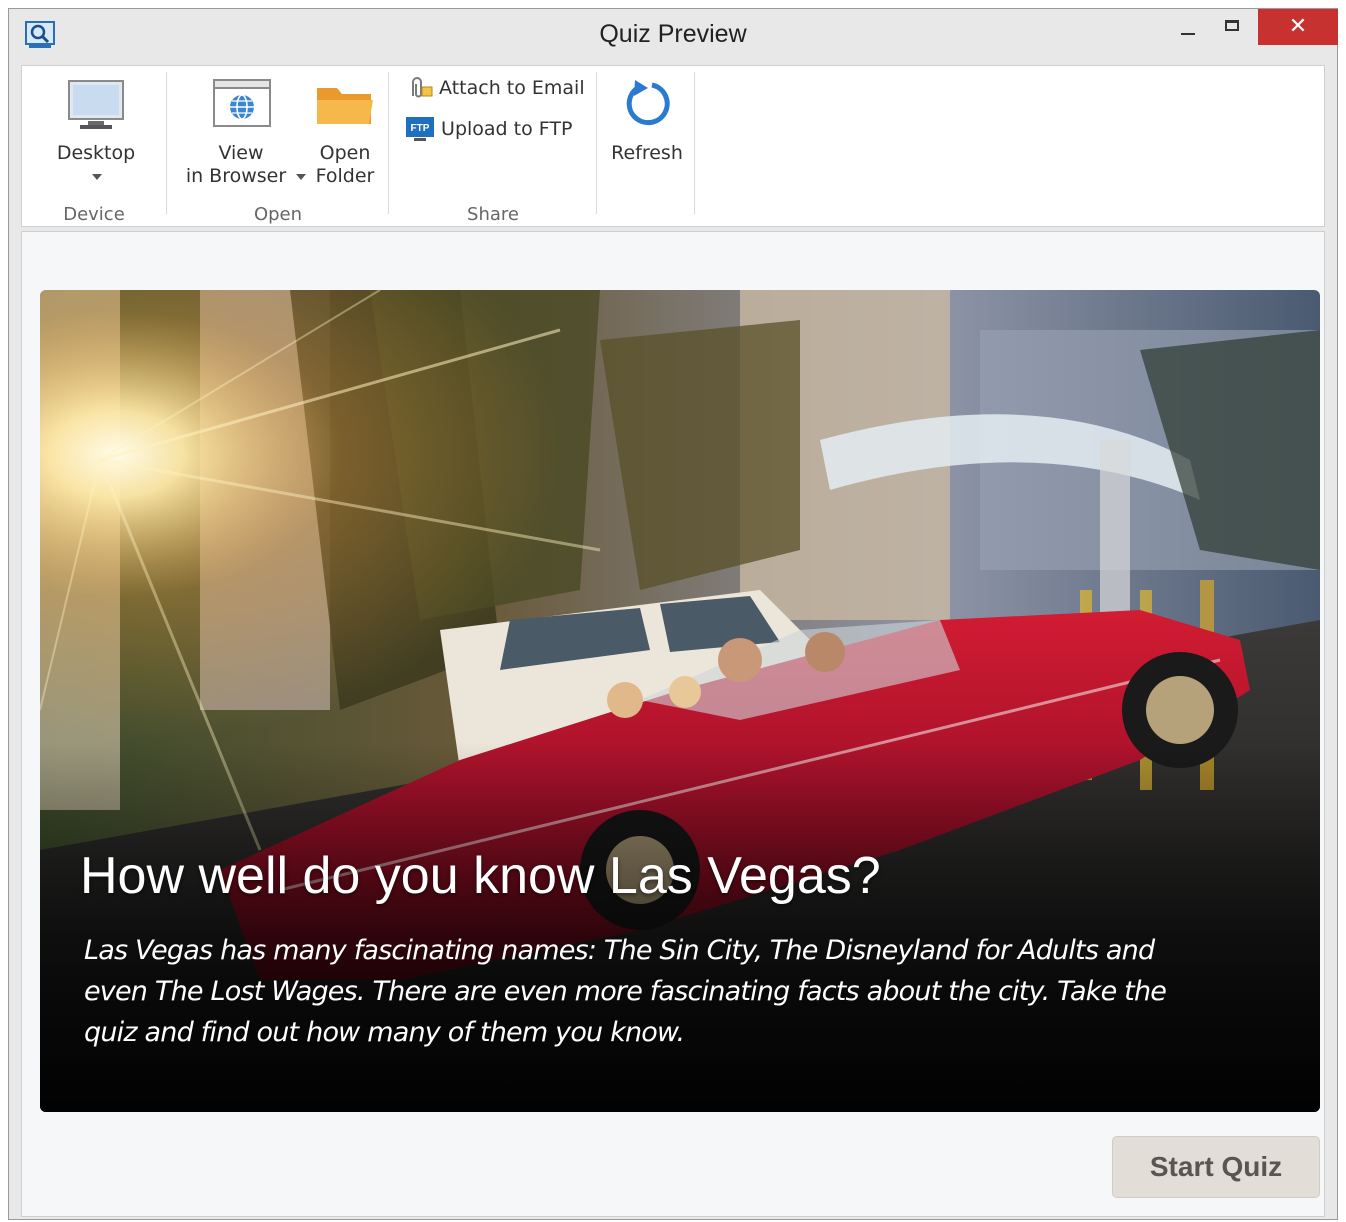 Image resolution: width=1346 pixels, height=1222 pixels. Describe the element at coordinates (1233, 27) in the screenshot. I see `maximize-button` at that location.